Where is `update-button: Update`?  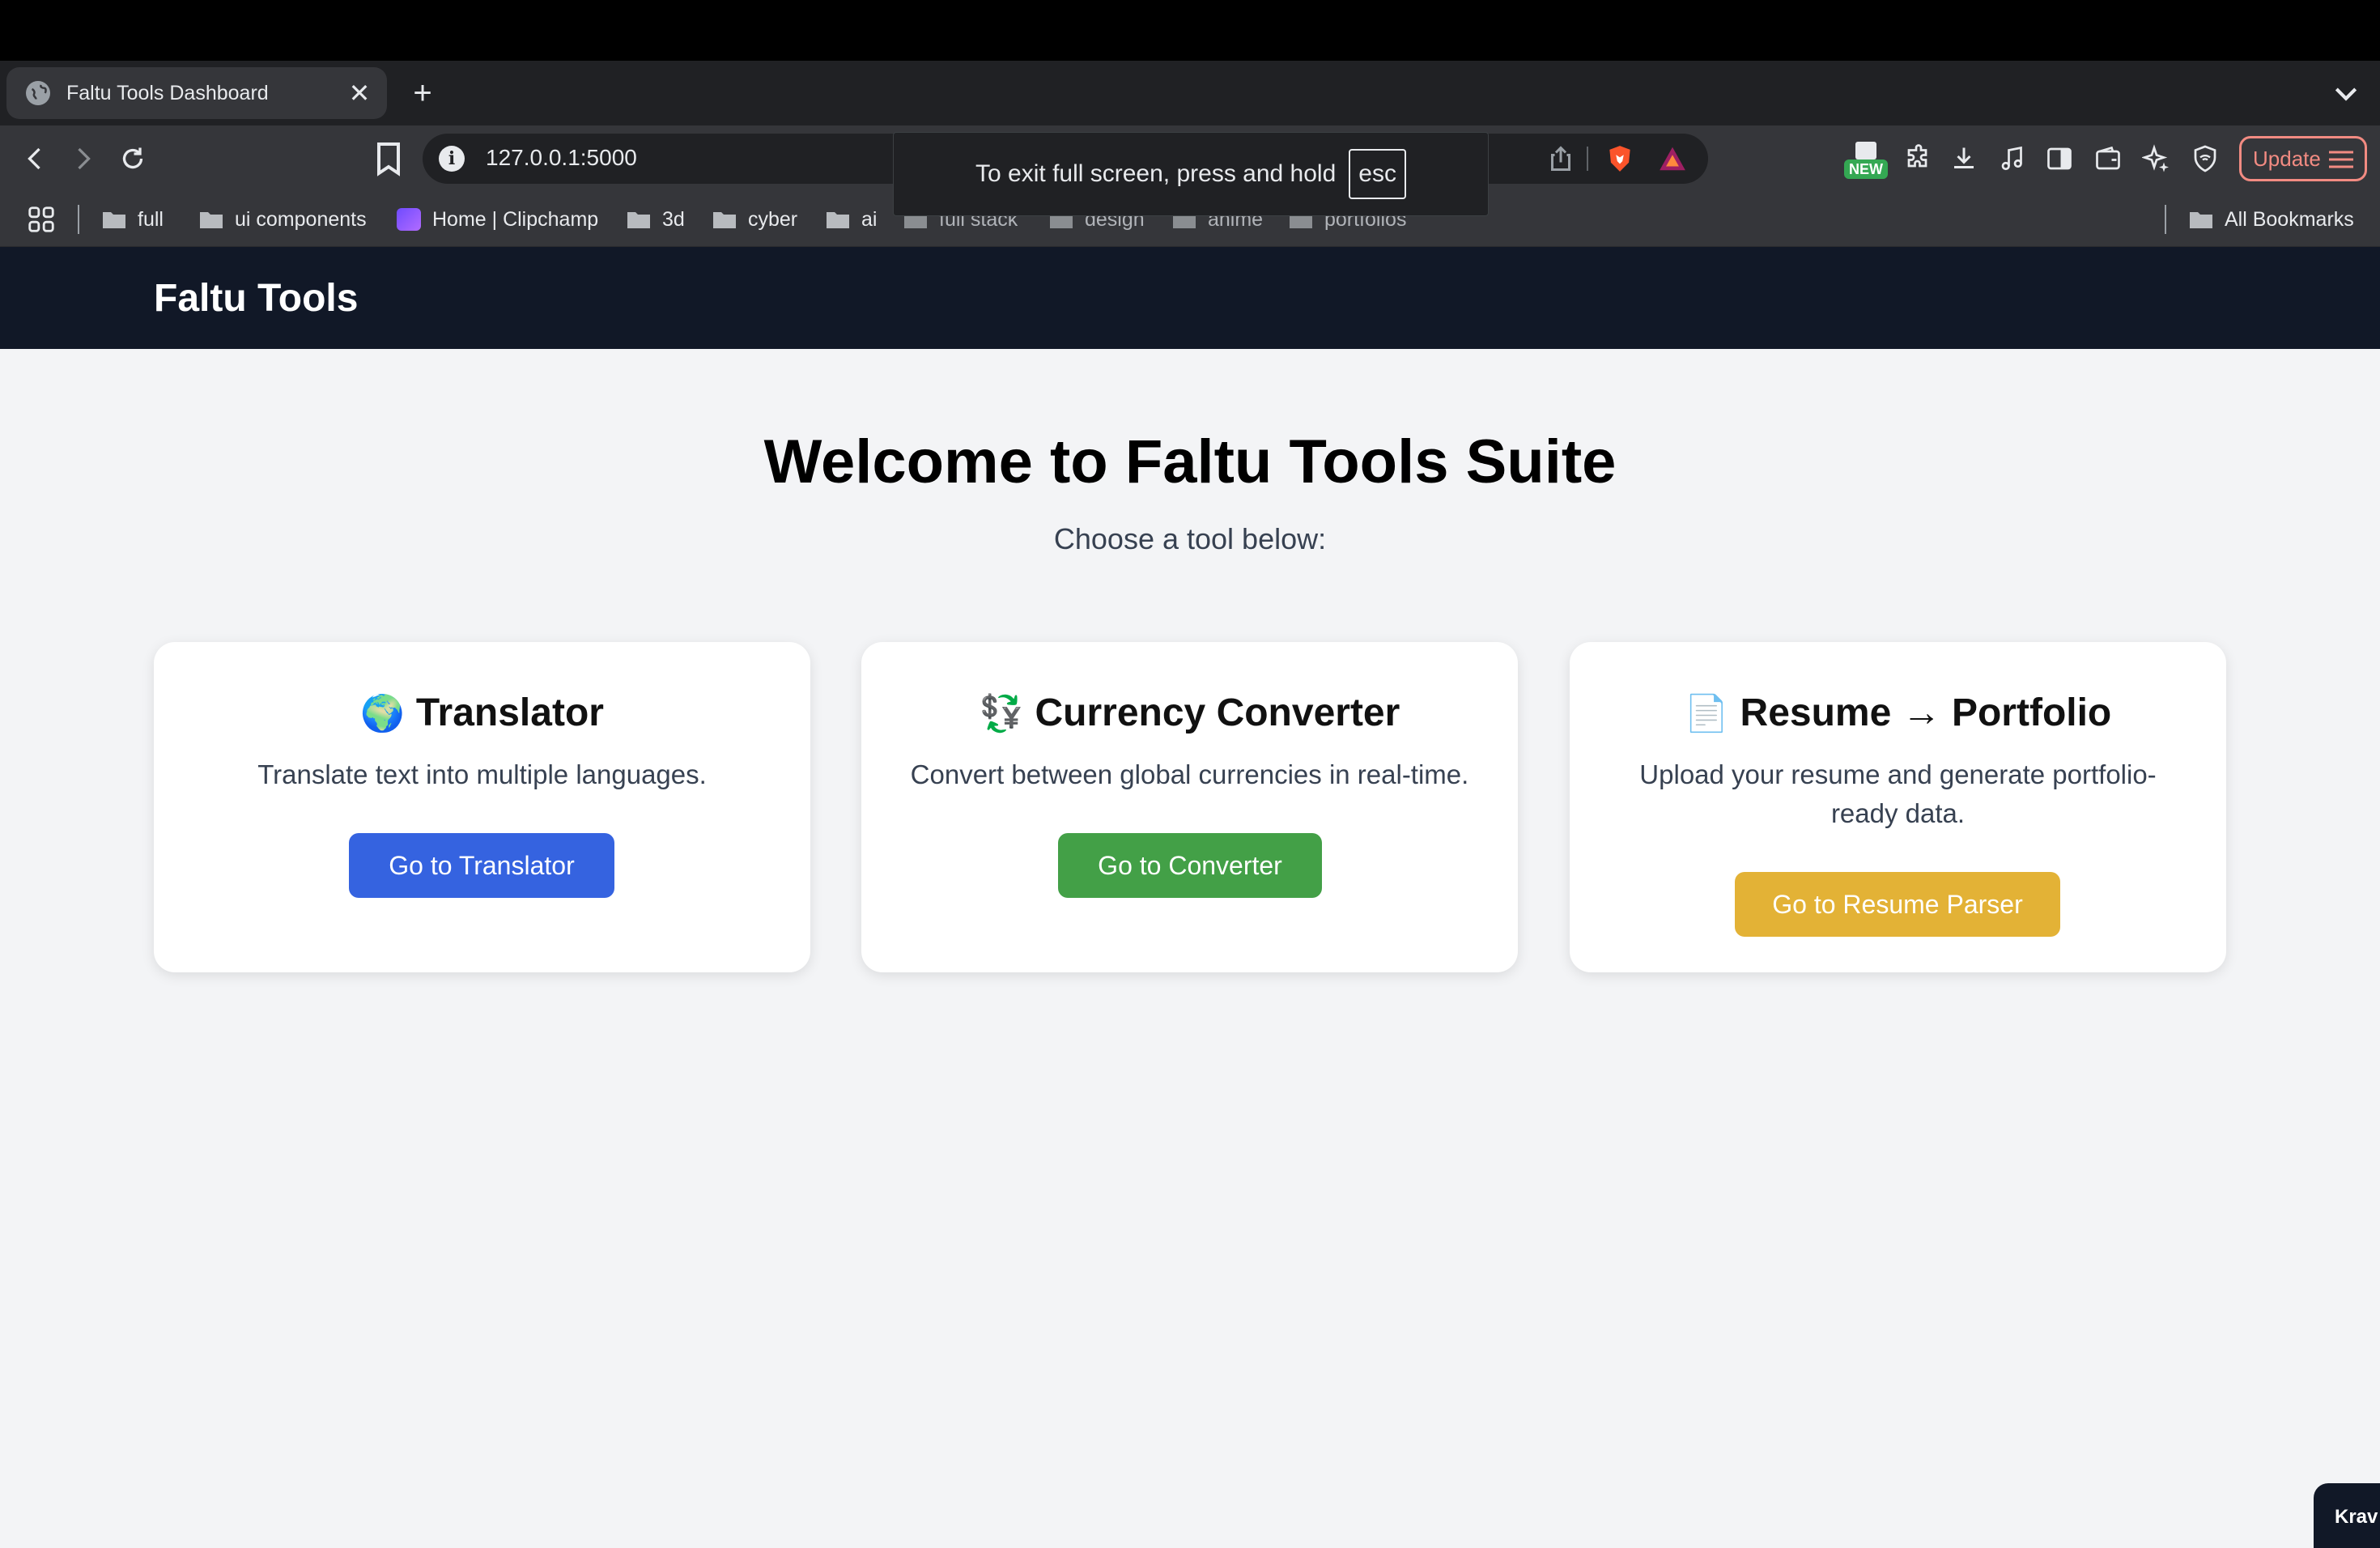
update-button: Update is located at coordinates (2303, 158).